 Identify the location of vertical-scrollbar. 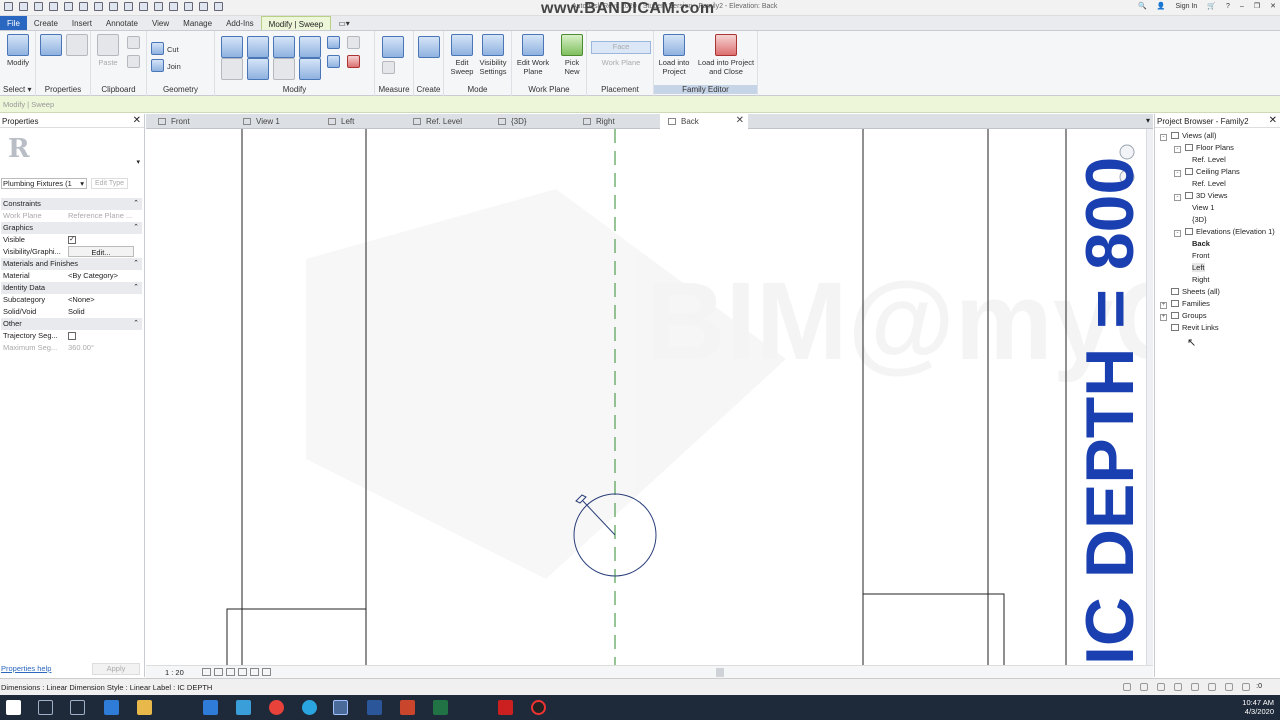
(1149, 397).